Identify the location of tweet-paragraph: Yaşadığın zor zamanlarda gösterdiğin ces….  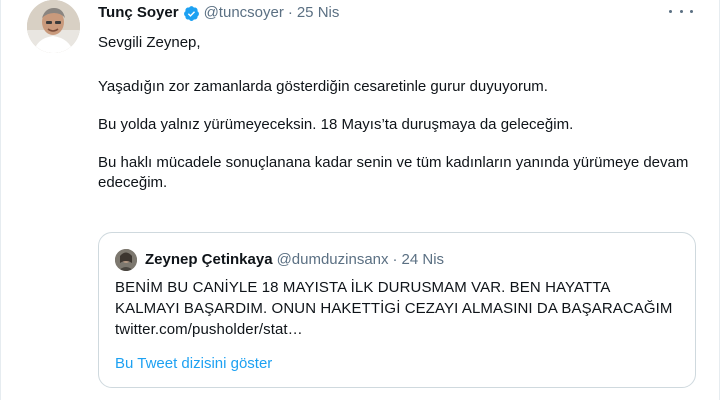
(323, 86).